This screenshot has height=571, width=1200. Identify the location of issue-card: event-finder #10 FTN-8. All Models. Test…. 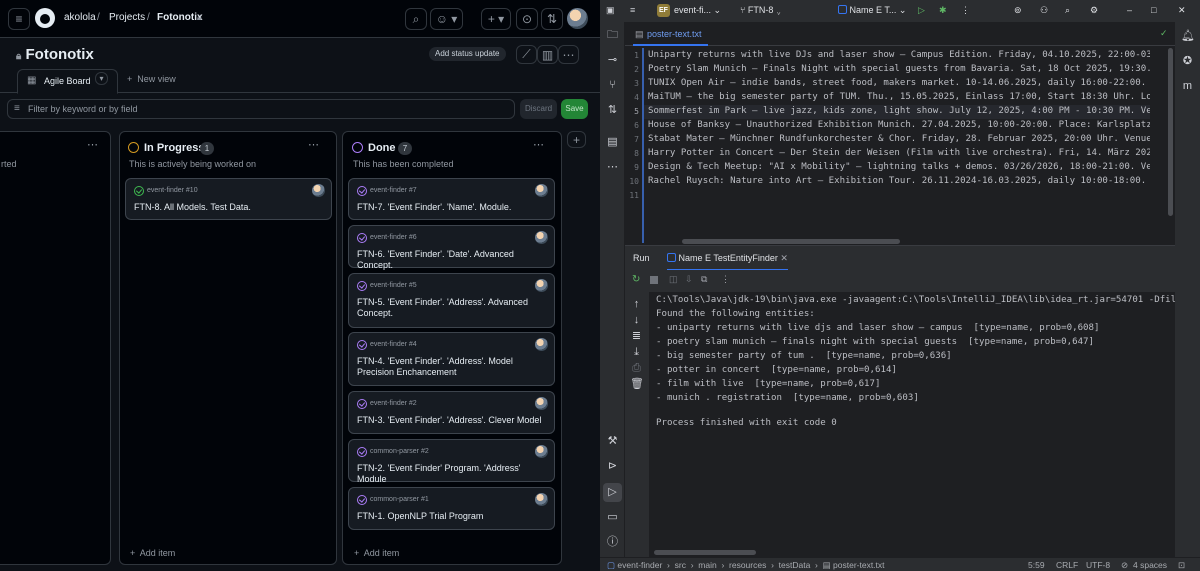
(228, 199).